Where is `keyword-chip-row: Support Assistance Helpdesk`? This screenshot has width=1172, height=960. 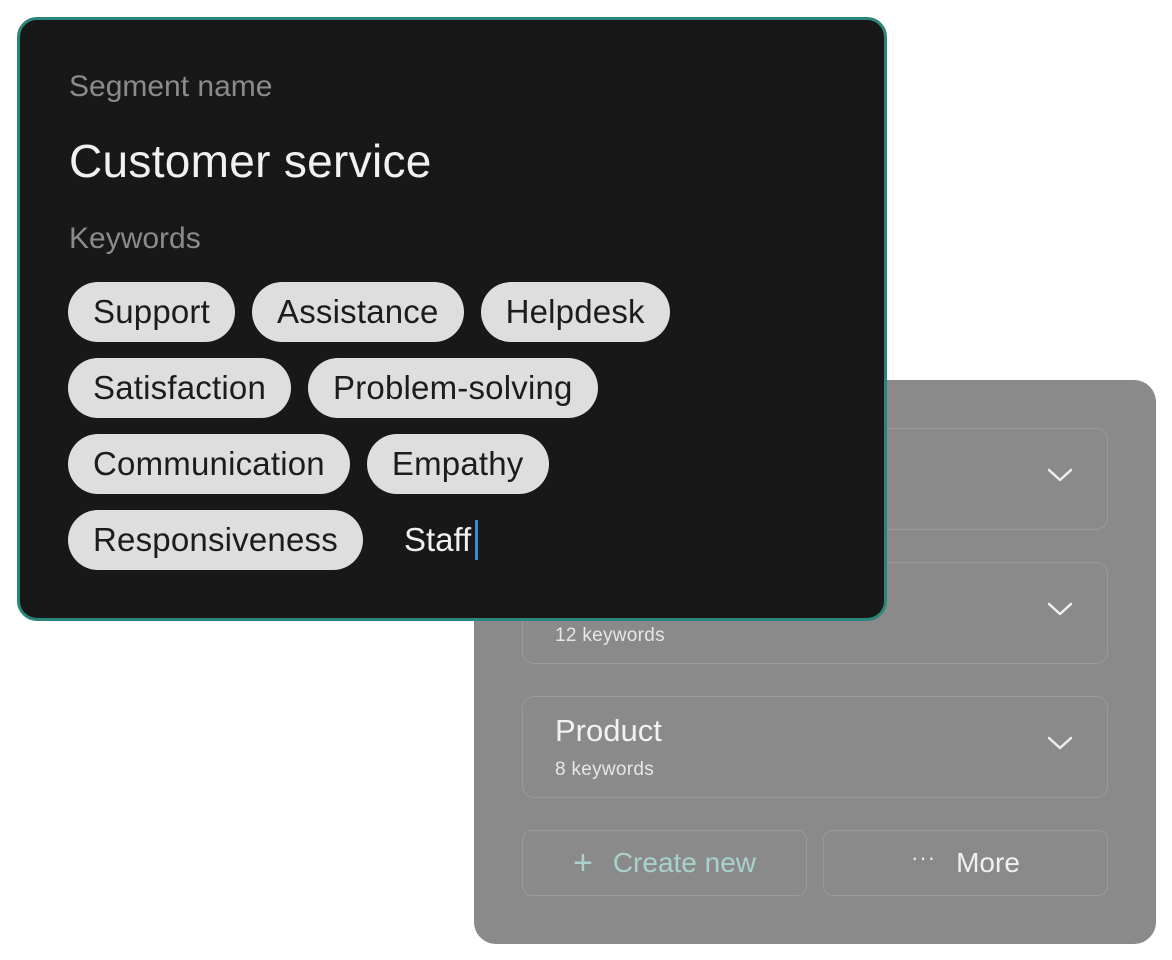 keyword-chip-row: Support Assistance Helpdesk is located at coordinates (468, 312).